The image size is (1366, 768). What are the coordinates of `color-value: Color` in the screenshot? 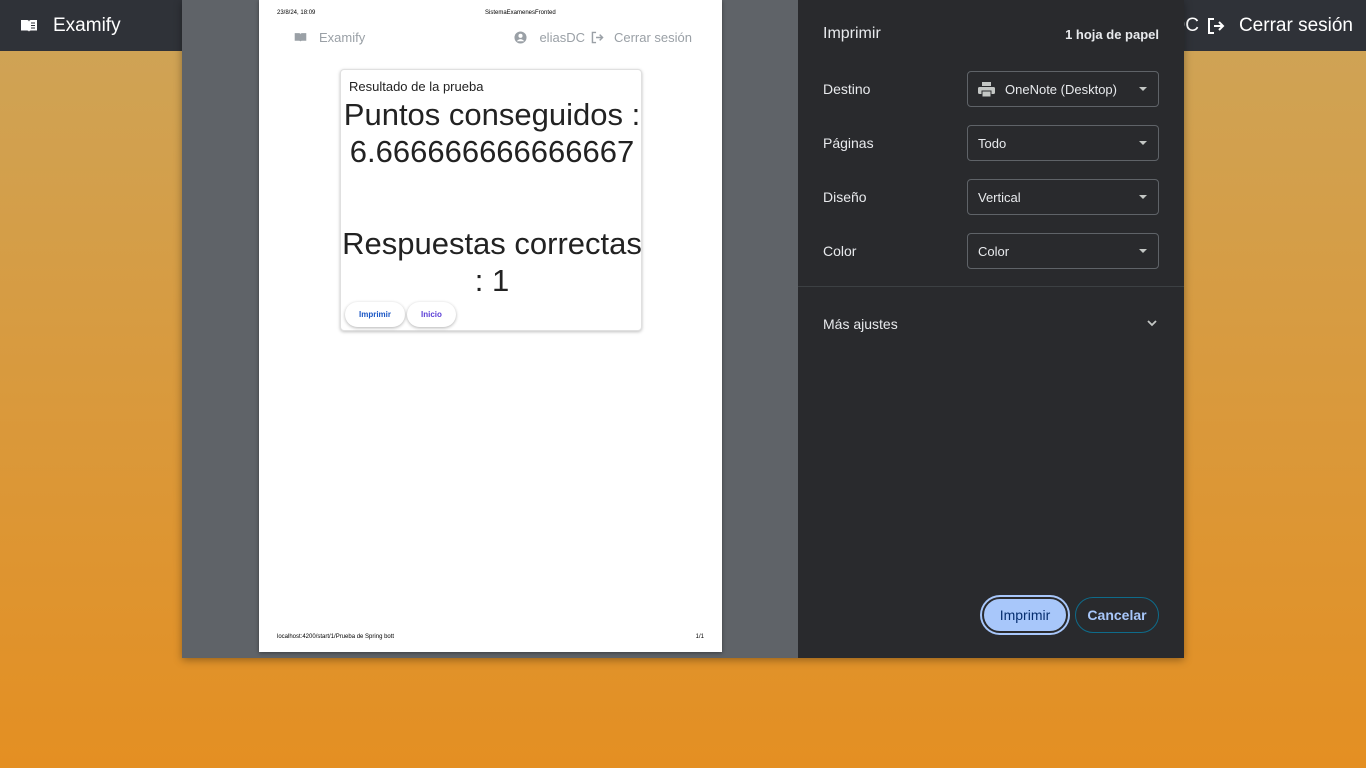 It's located at (994, 251).